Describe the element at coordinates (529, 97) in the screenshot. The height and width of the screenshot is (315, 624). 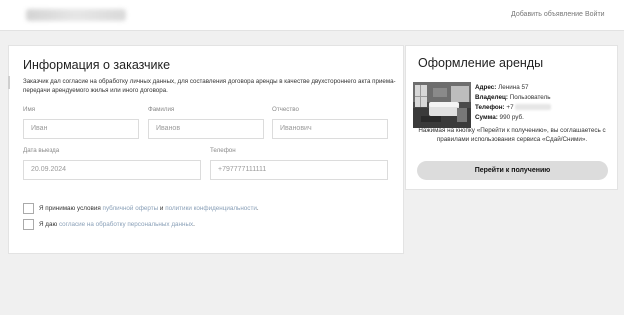
I see `owner-value: Пользователь` at that location.